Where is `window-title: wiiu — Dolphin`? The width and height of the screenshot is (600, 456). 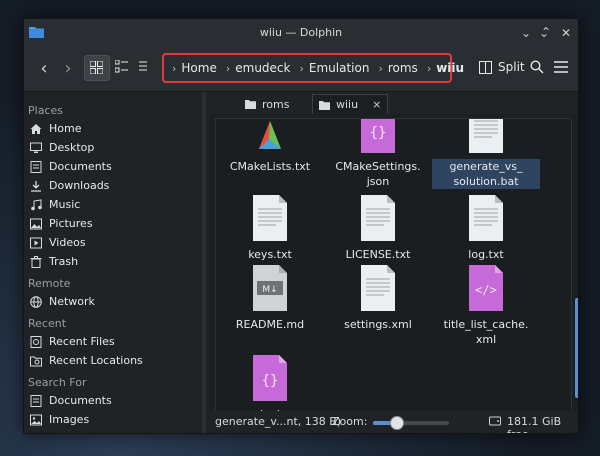
window-title: wiiu — Dolphin is located at coordinates (301, 32).